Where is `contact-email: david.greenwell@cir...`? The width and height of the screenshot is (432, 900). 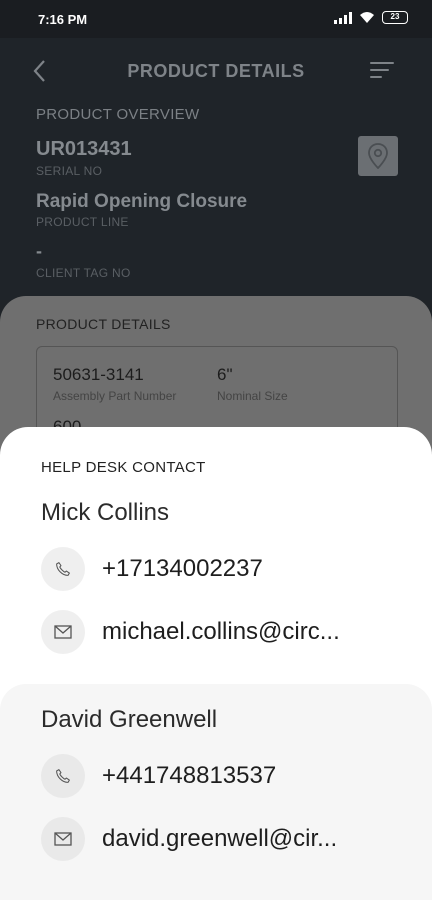 contact-email: david.greenwell@cir... is located at coordinates (247, 839).